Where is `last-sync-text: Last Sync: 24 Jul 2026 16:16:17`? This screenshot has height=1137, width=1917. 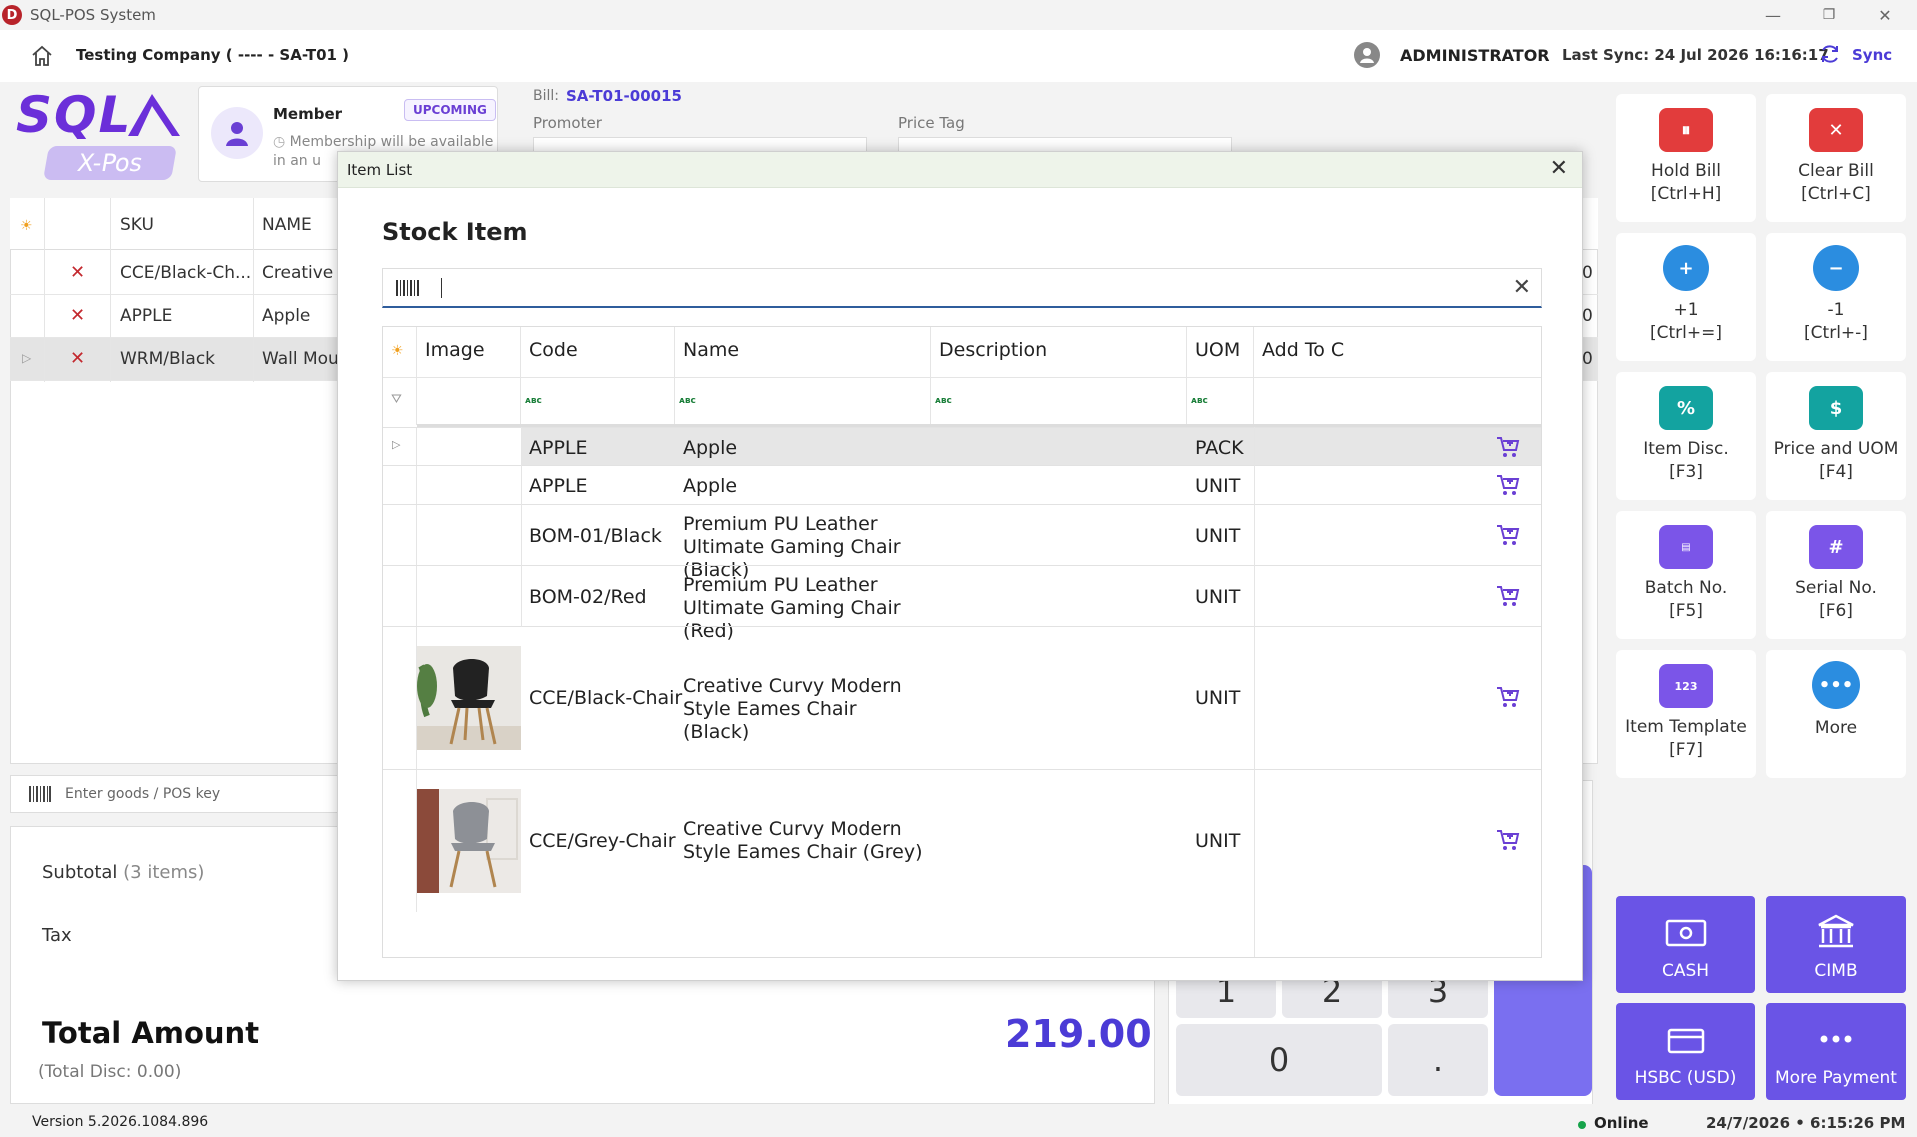
last-sync-text: Last Sync: 24 Jul 2026 16:16:17 is located at coordinates (1695, 55).